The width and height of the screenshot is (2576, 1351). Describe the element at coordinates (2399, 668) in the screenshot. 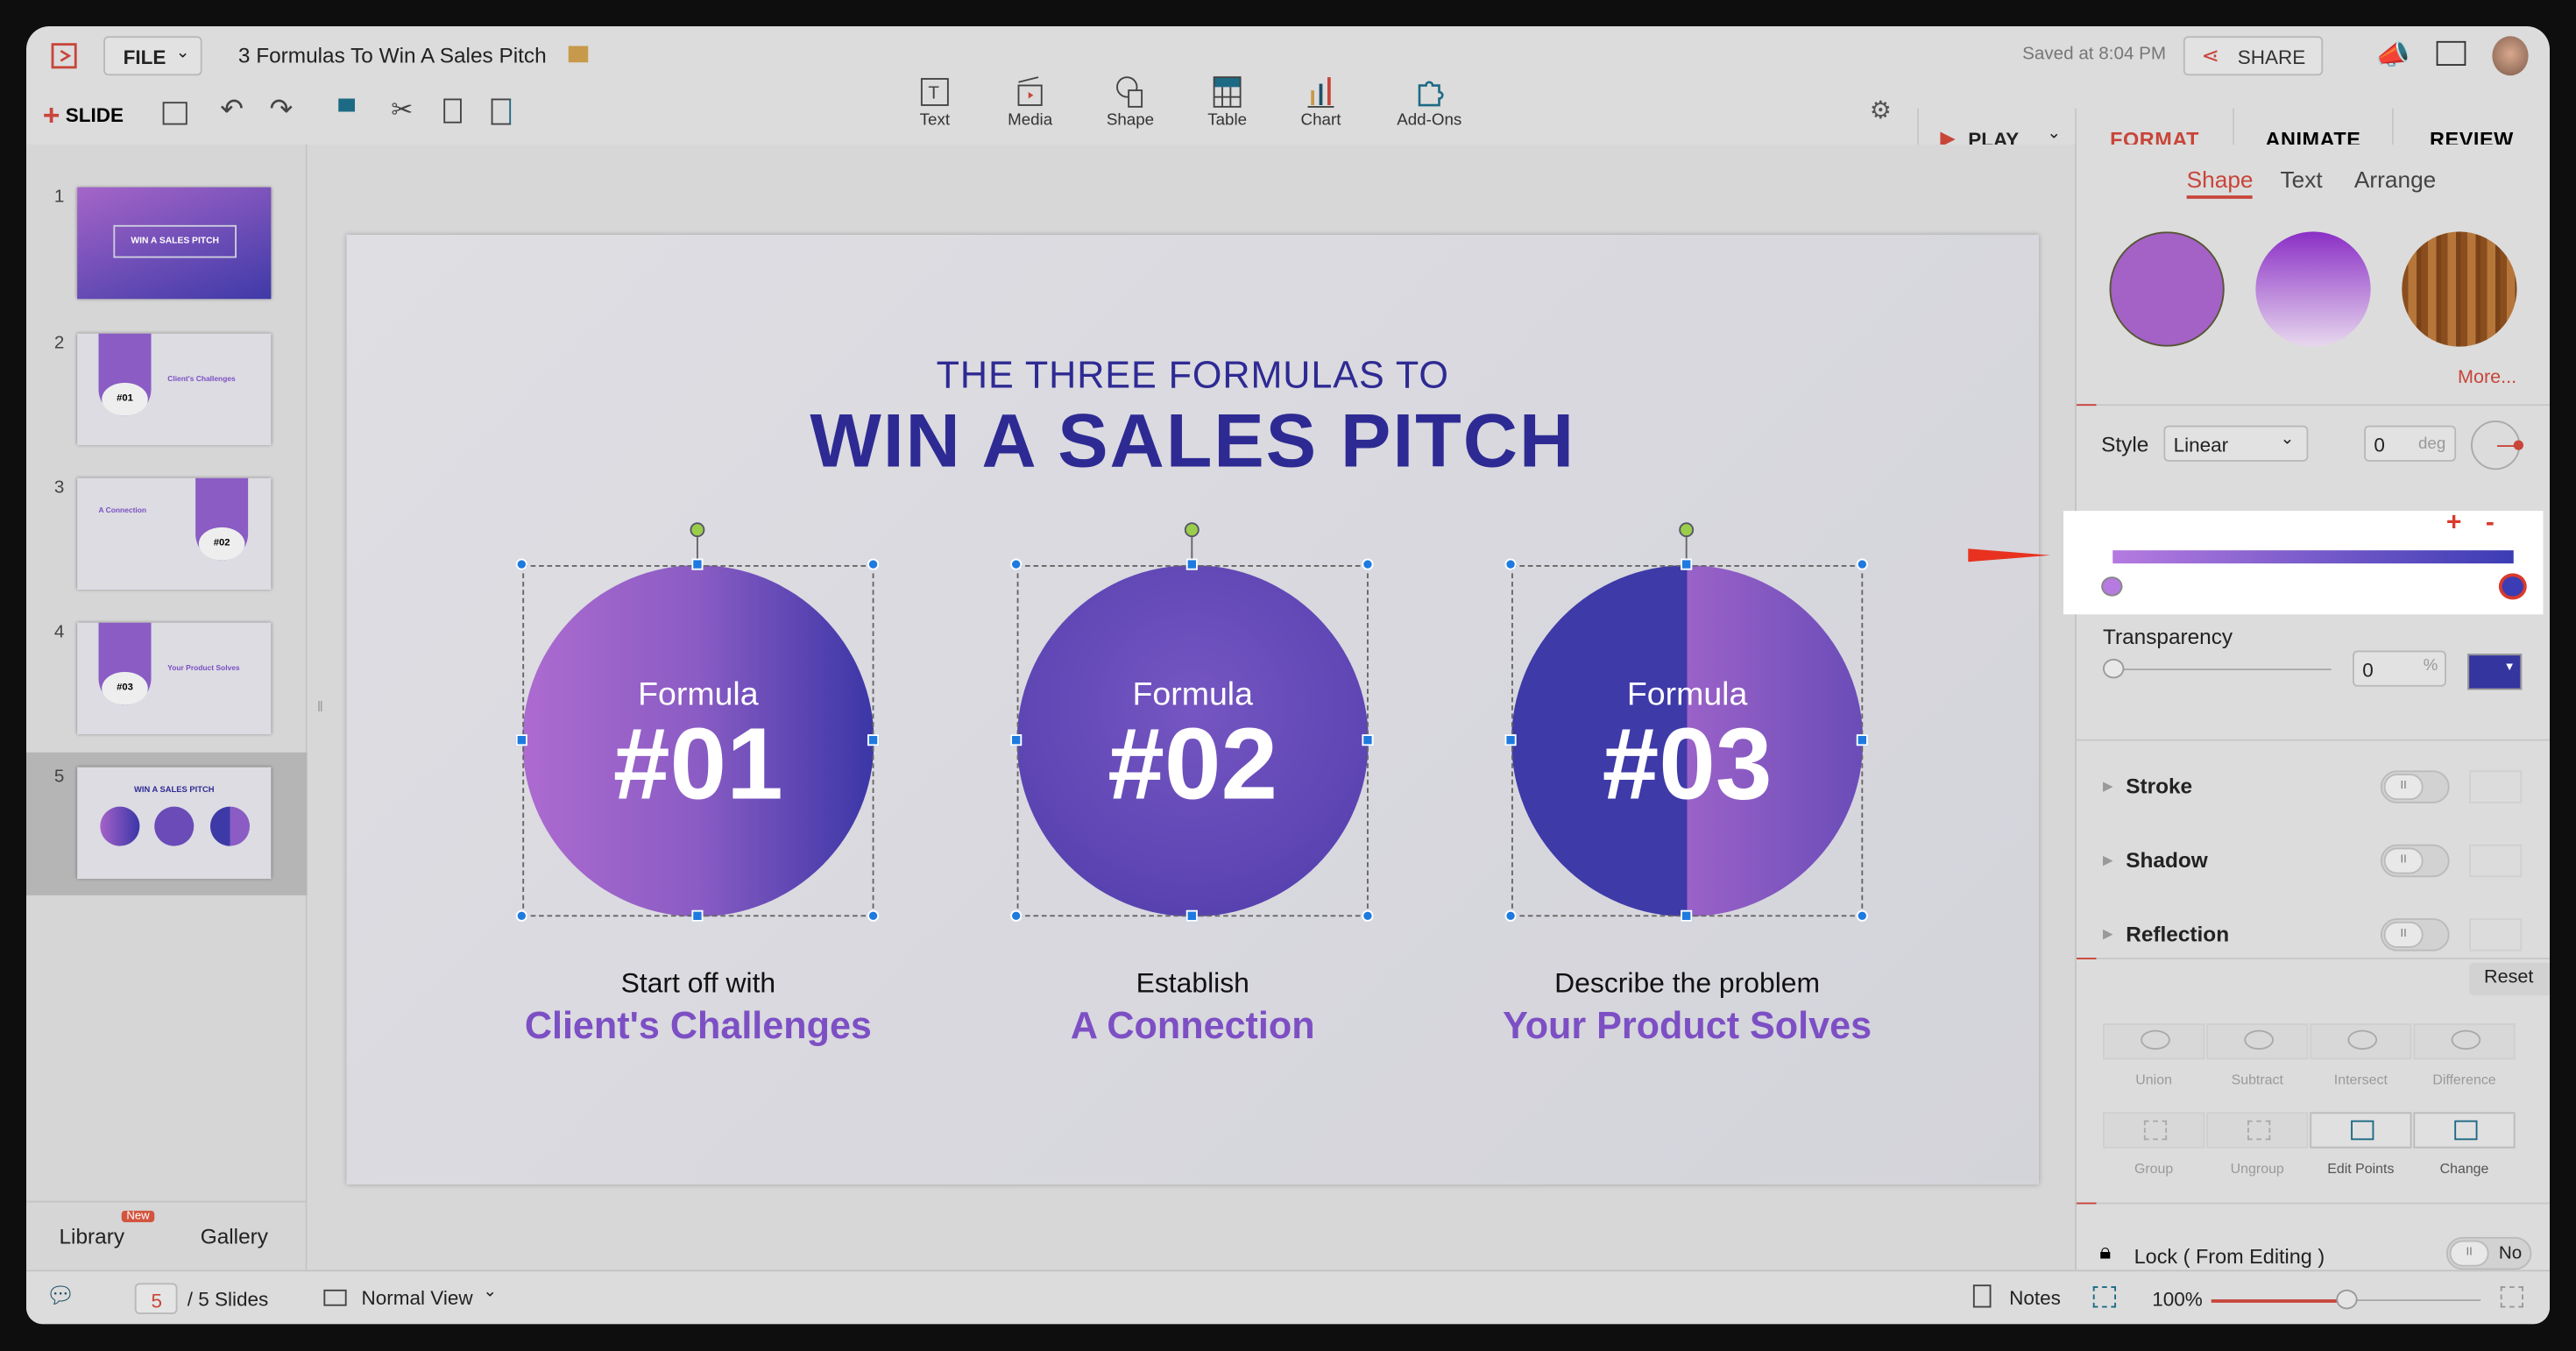

I see `transparency-input: 0%` at that location.